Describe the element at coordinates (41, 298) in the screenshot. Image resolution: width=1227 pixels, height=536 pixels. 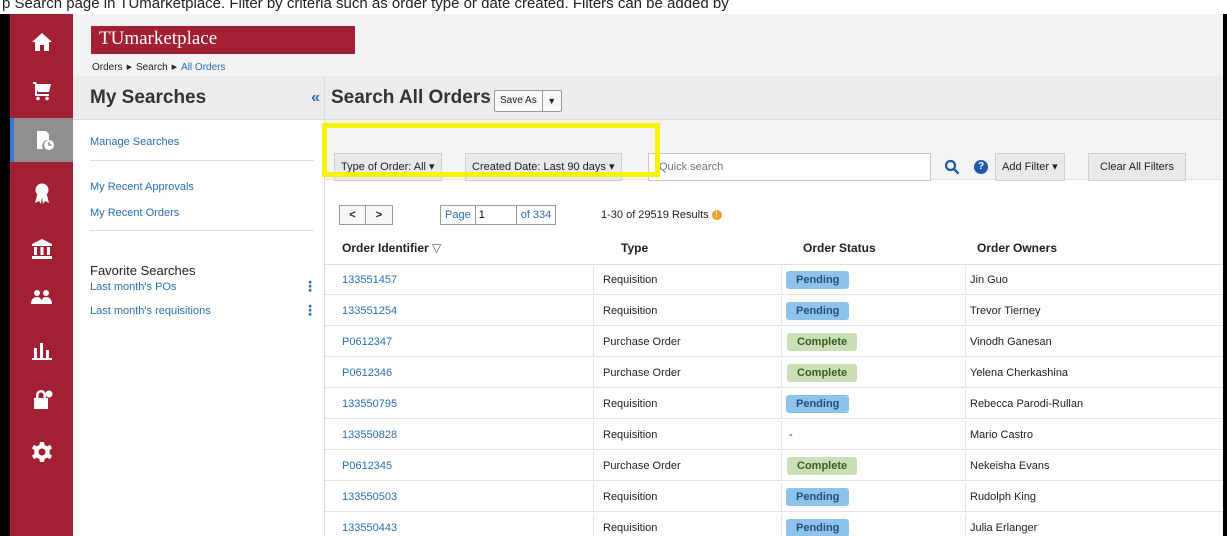
I see `users-icon` at that location.